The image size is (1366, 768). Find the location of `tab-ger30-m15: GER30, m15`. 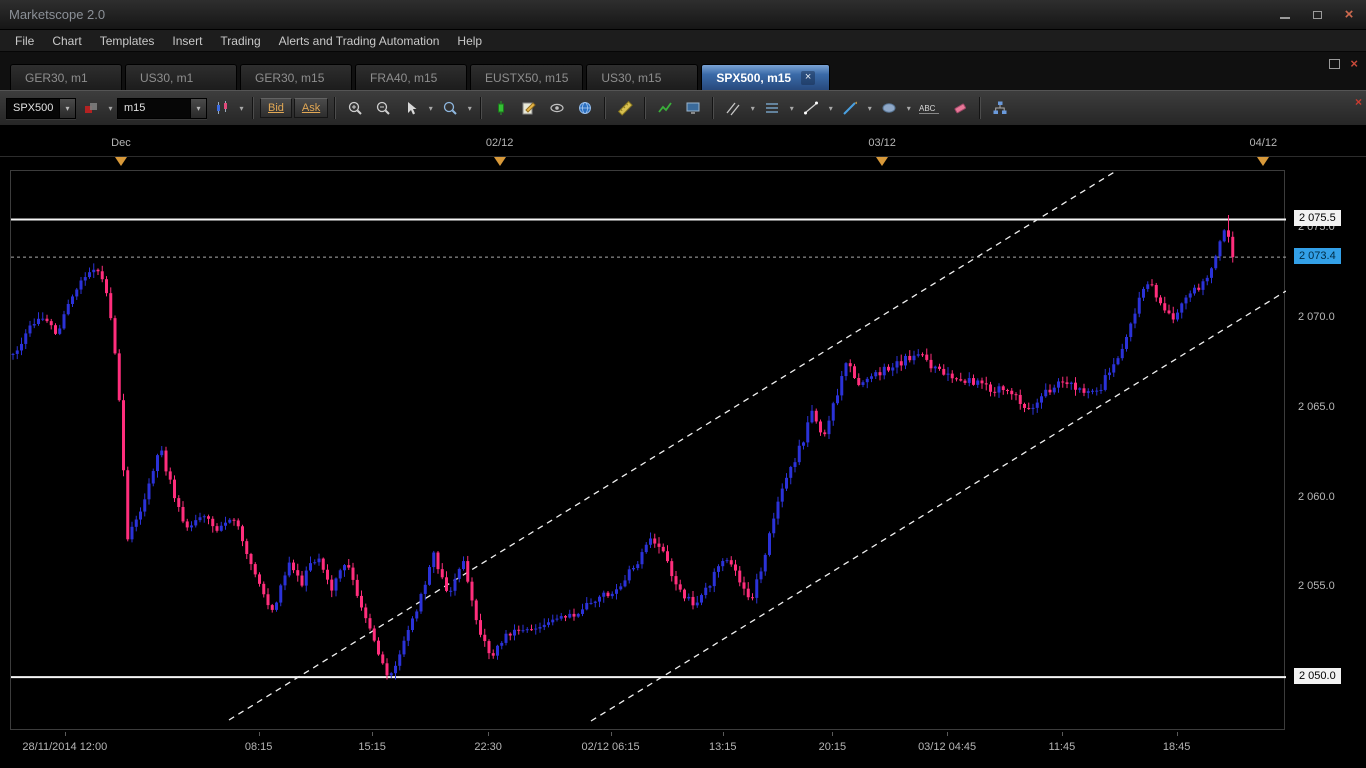

tab-ger30-m15: GER30, m15 is located at coordinates (296, 77).